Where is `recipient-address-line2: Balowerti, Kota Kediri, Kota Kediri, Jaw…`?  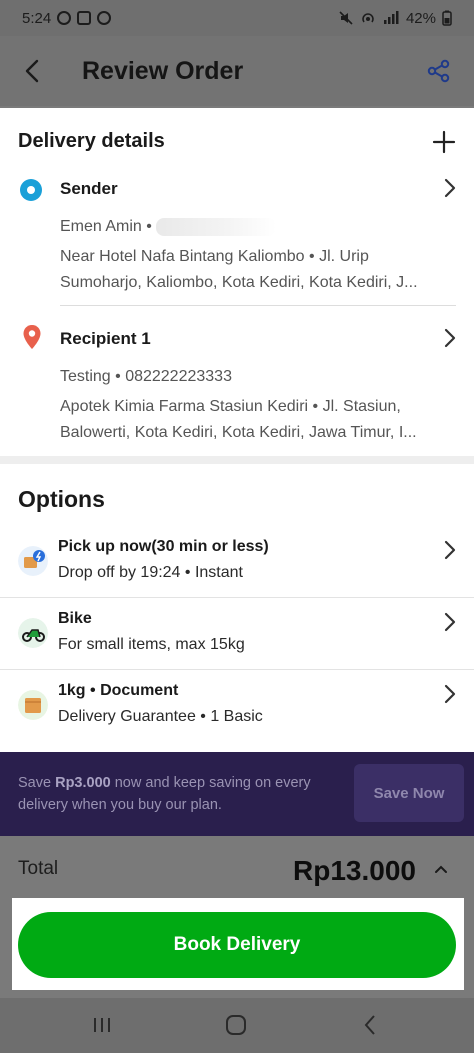
recipient-address-line2: Balowerti, Kota Kediri, Kota Kediri, Jaw… is located at coordinates (238, 432).